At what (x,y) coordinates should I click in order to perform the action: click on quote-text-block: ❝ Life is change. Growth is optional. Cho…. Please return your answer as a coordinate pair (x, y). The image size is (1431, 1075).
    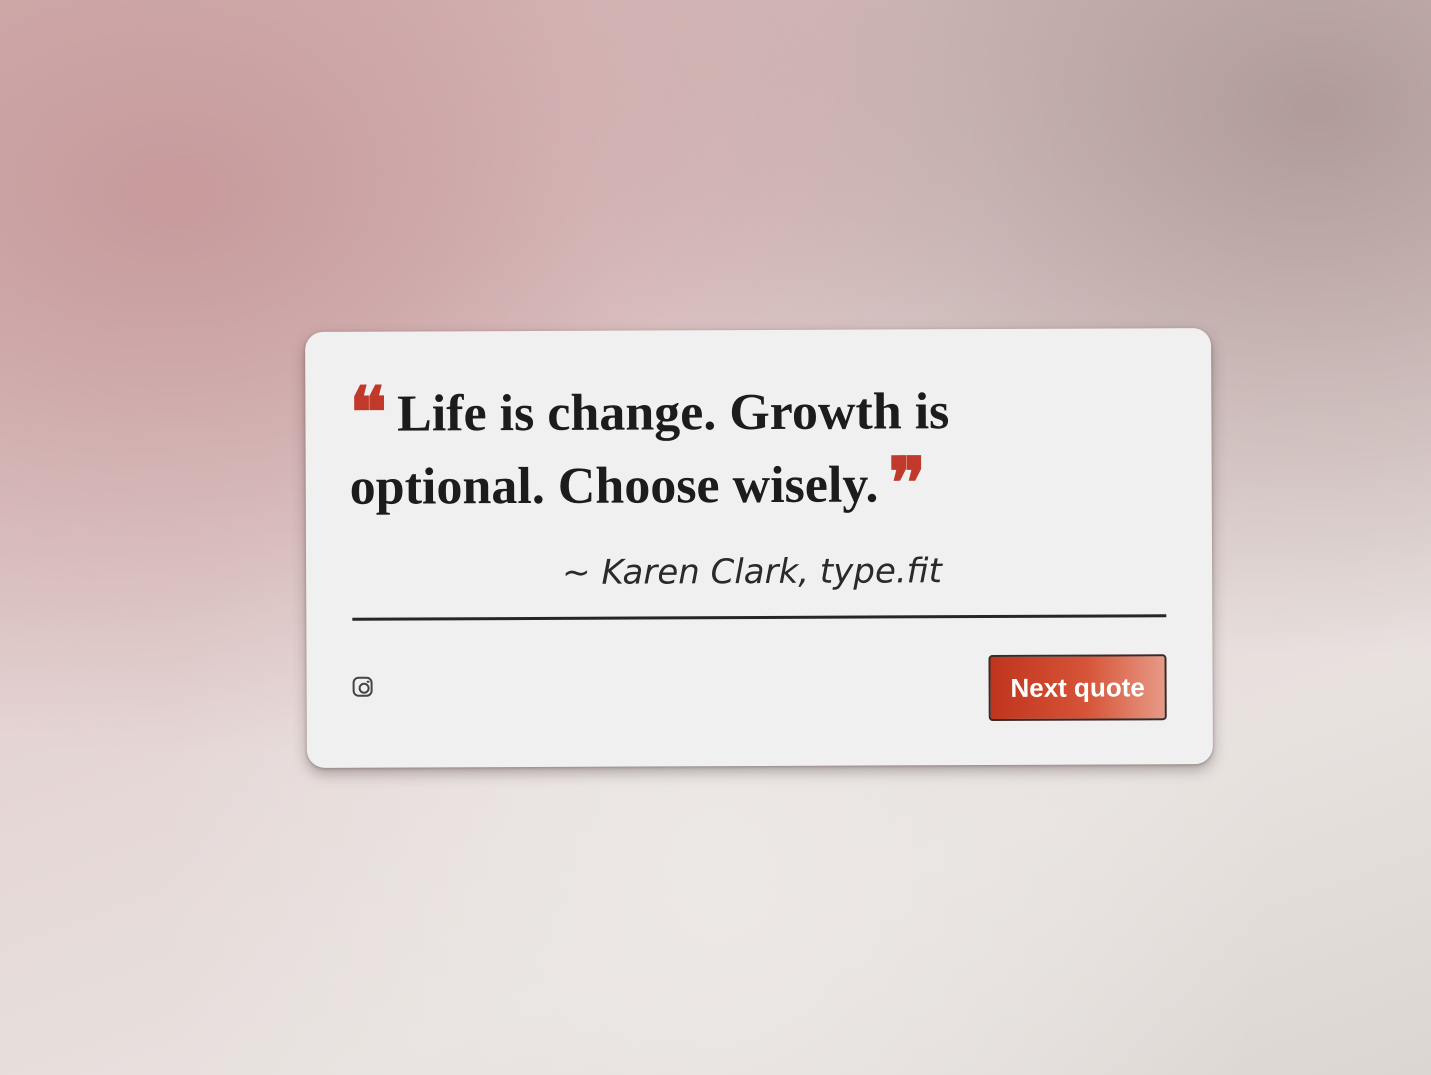
    Looking at the image, I should click on (719, 447).